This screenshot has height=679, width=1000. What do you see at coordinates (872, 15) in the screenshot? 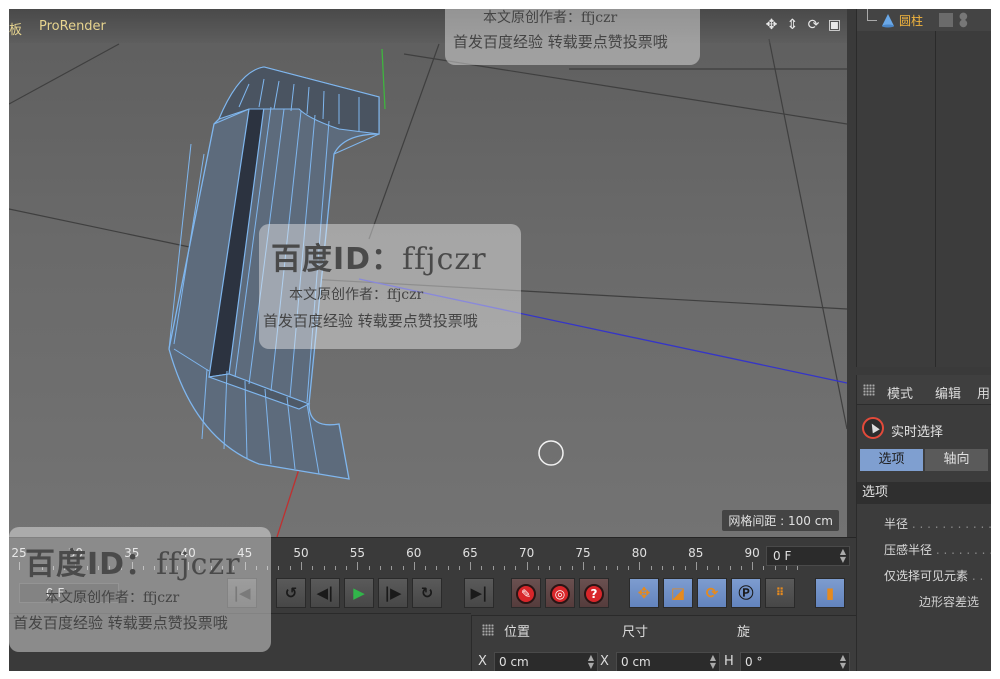
I see `tree-line` at bounding box center [872, 15].